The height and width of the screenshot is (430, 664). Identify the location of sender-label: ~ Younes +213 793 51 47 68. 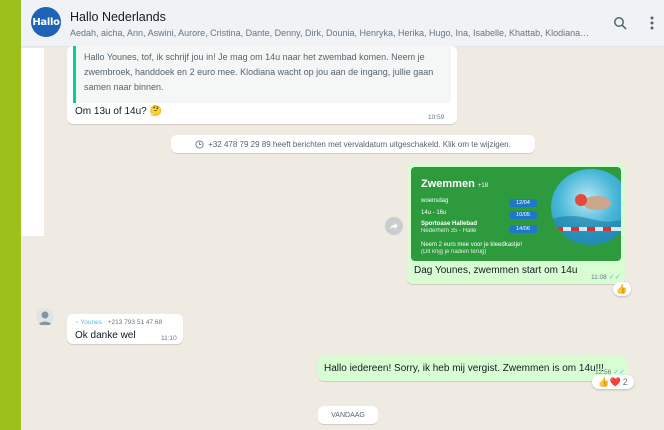
(118, 322).